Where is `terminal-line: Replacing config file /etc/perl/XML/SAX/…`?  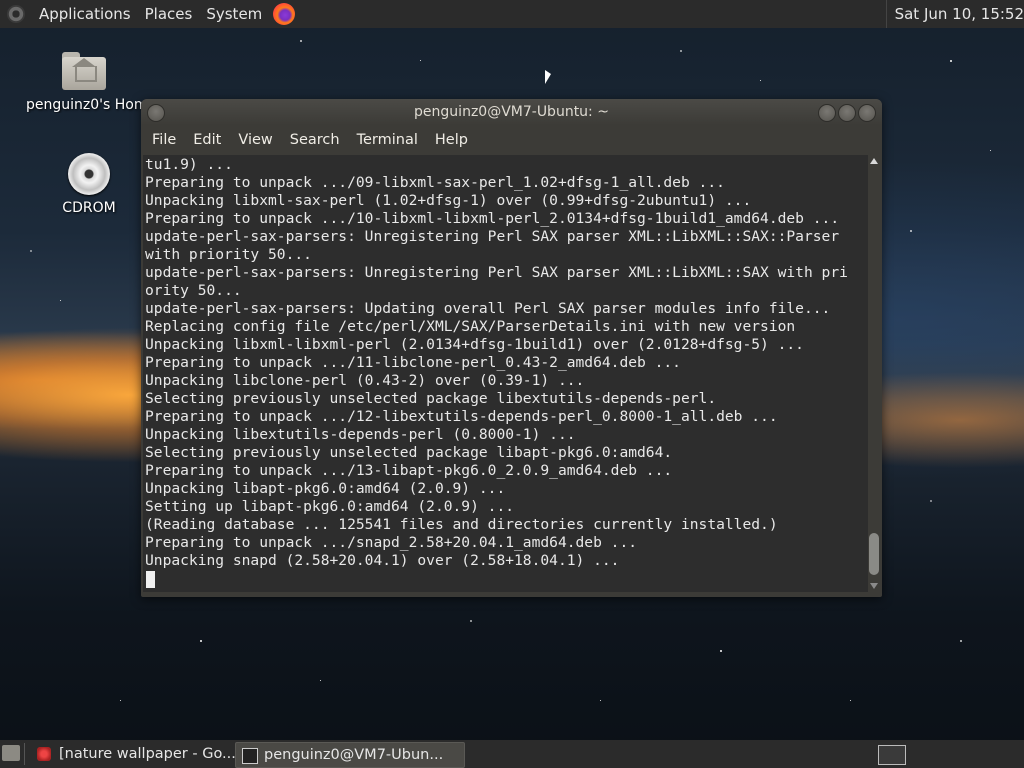
terminal-line: Replacing config file /etc/perl/XML/SAX/… is located at coordinates (470, 326).